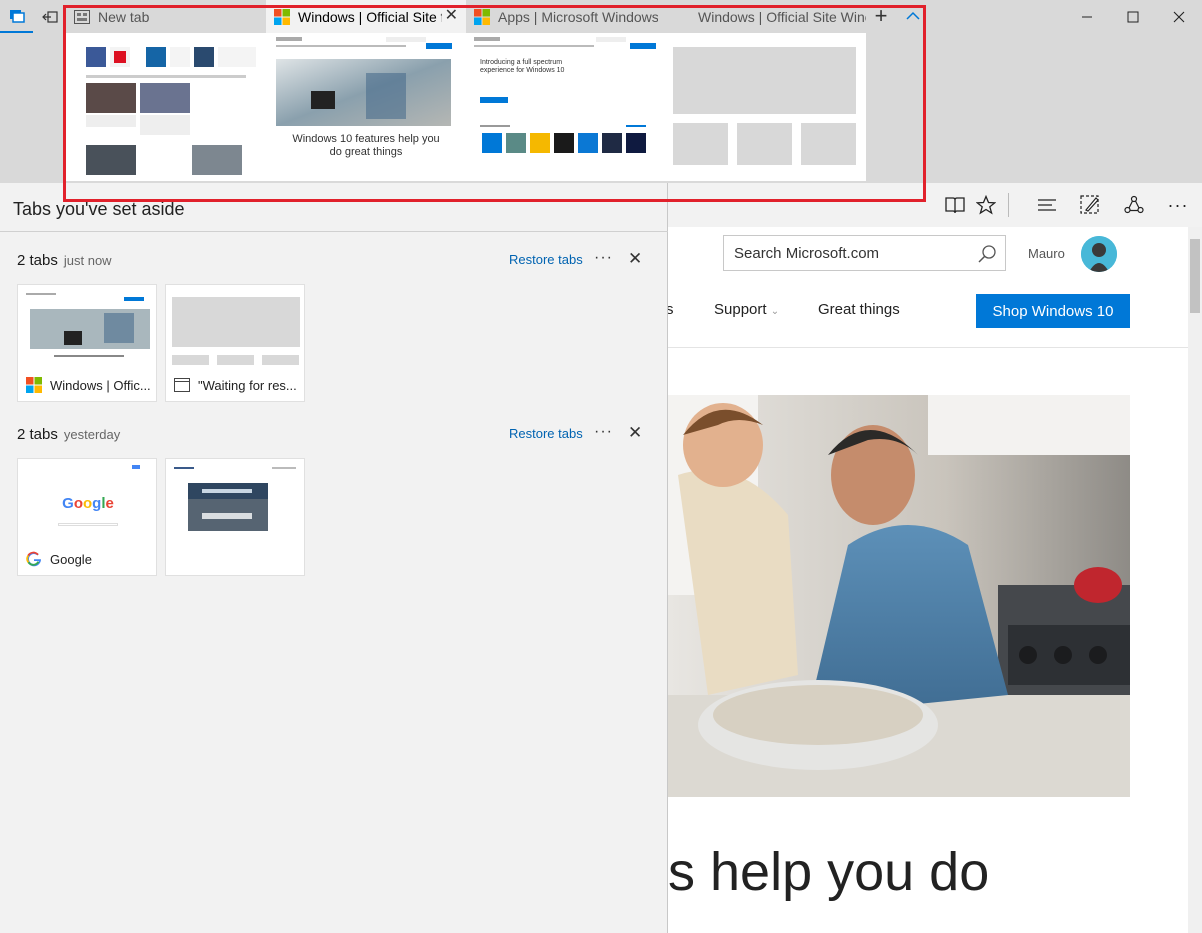 The width and height of the screenshot is (1202, 933). I want to click on close-icon, so click(1179, 16).